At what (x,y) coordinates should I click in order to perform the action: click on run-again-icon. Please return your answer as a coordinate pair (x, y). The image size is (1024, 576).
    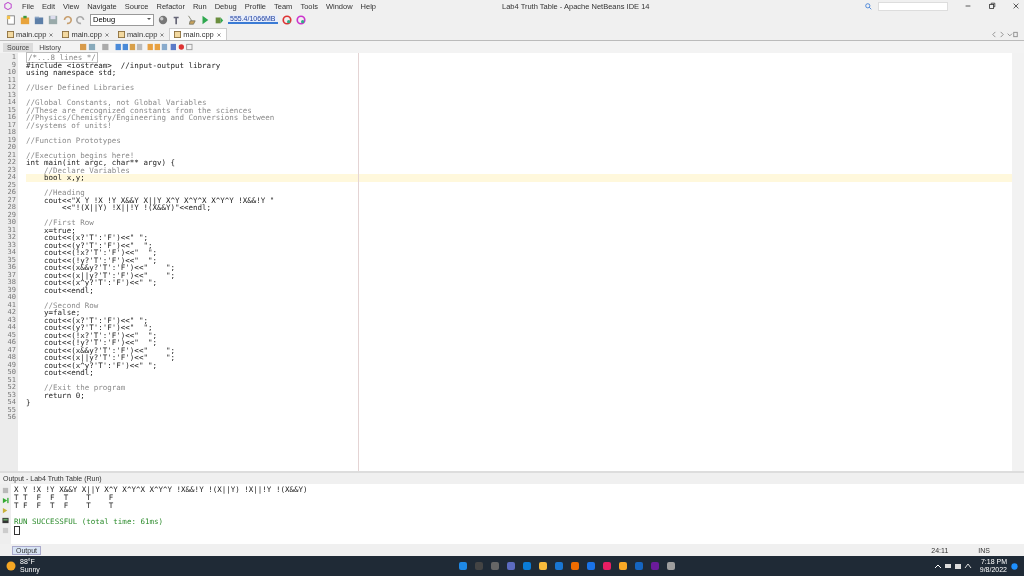
    Looking at the image, I should click on (5, 510).